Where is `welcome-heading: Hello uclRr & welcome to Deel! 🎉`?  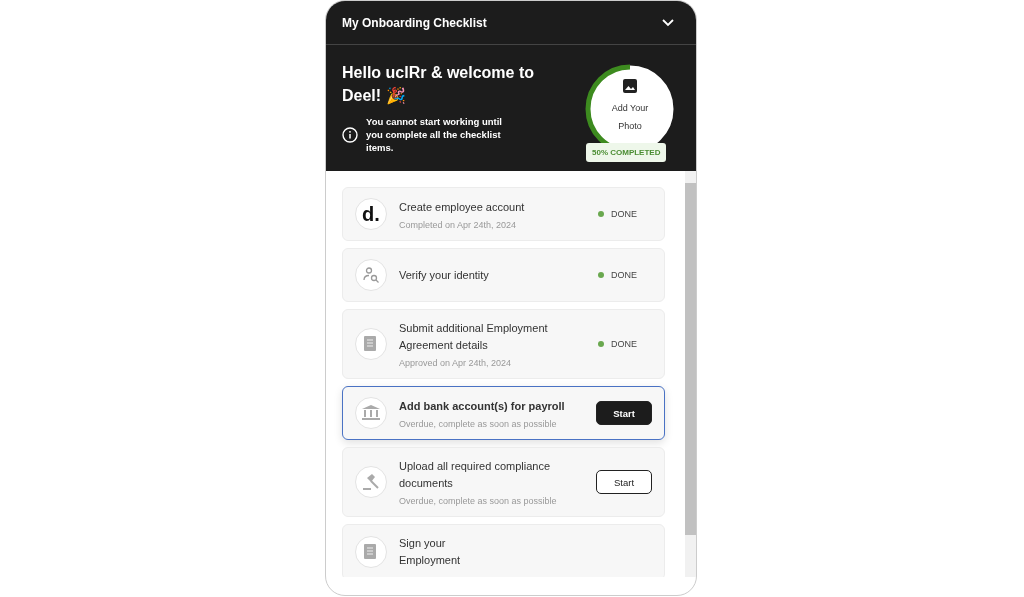
welcome-heading: Hello uclRr & welcome to Deel! 🎉 is located at coordinates (439, 85).